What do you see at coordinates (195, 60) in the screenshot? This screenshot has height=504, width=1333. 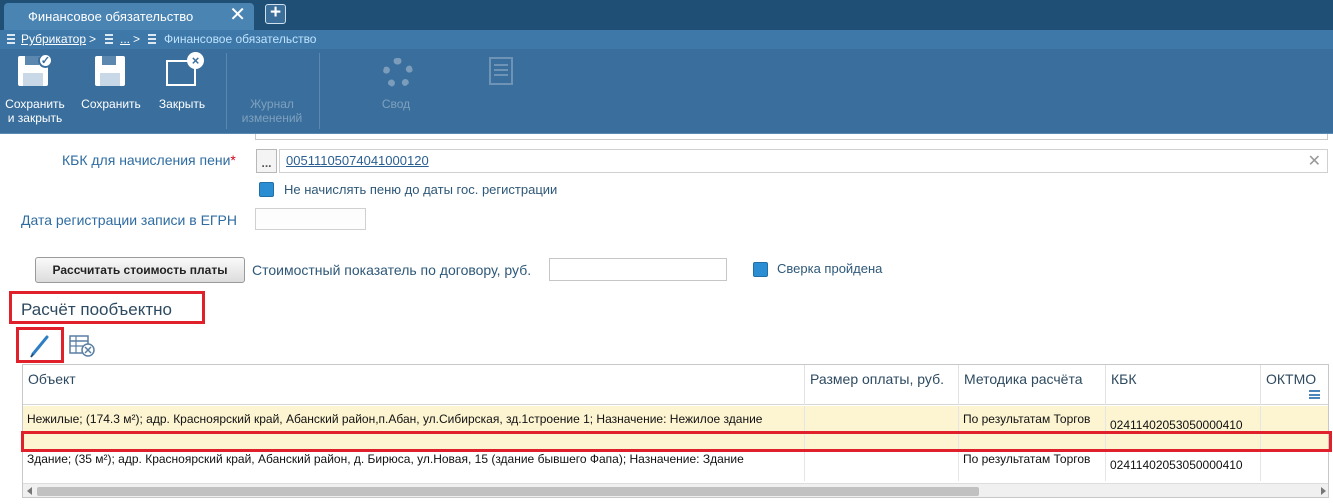 I see `close-icon: ×` at bounding box center [195, 60].